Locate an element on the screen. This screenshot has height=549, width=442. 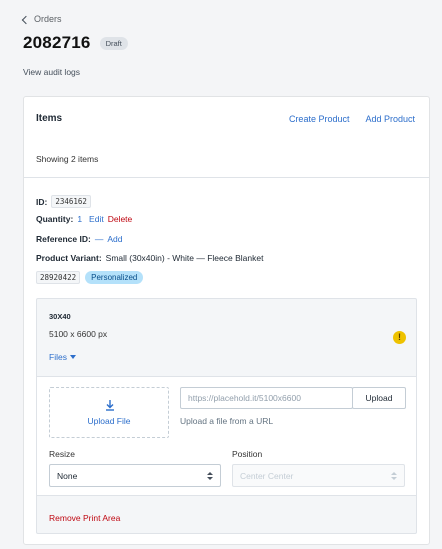
quantity-value: 1 is located at coordinates (80, 219).